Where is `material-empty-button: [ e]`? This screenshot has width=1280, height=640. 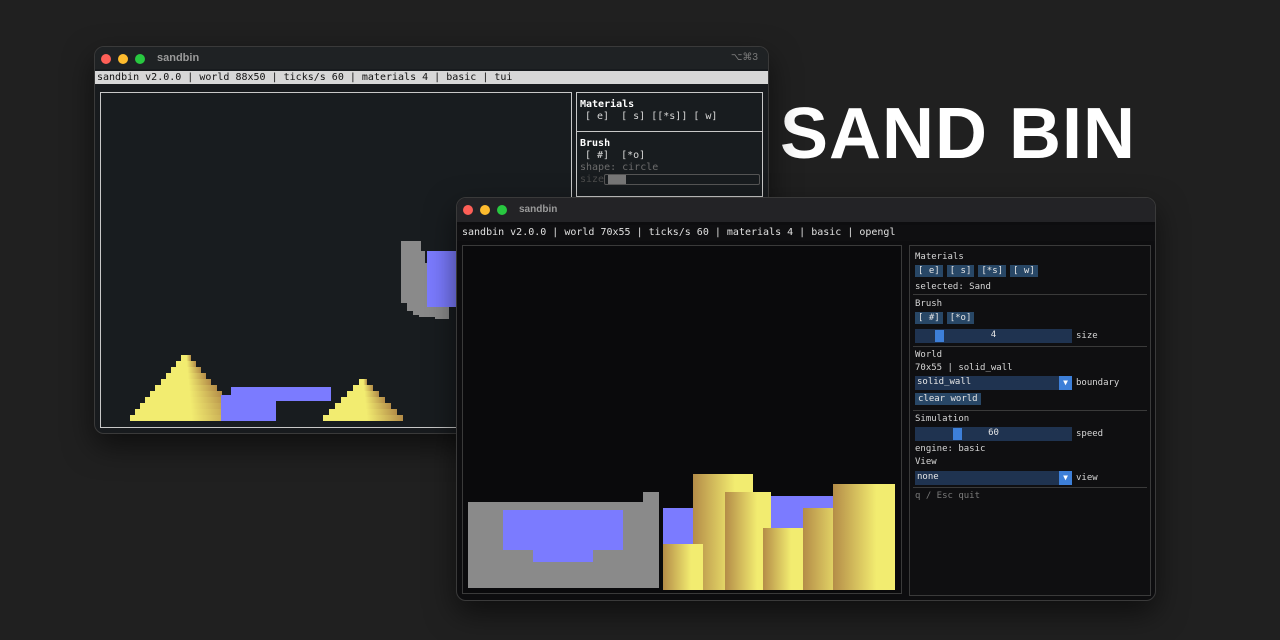 material-empty-button: [ e] is located at coordinates (929, 271).